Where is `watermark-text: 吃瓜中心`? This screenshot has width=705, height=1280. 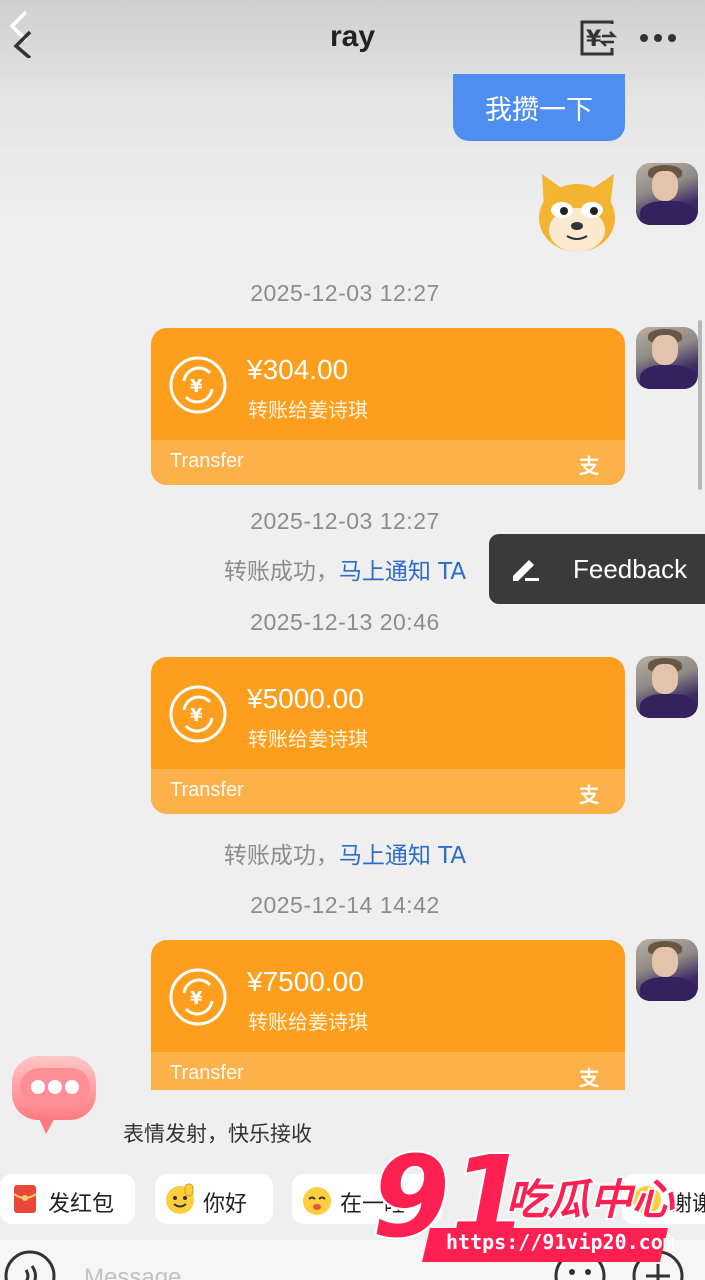 watermark-text: 吃瓜中心 is located at coordinates (590, 1199).